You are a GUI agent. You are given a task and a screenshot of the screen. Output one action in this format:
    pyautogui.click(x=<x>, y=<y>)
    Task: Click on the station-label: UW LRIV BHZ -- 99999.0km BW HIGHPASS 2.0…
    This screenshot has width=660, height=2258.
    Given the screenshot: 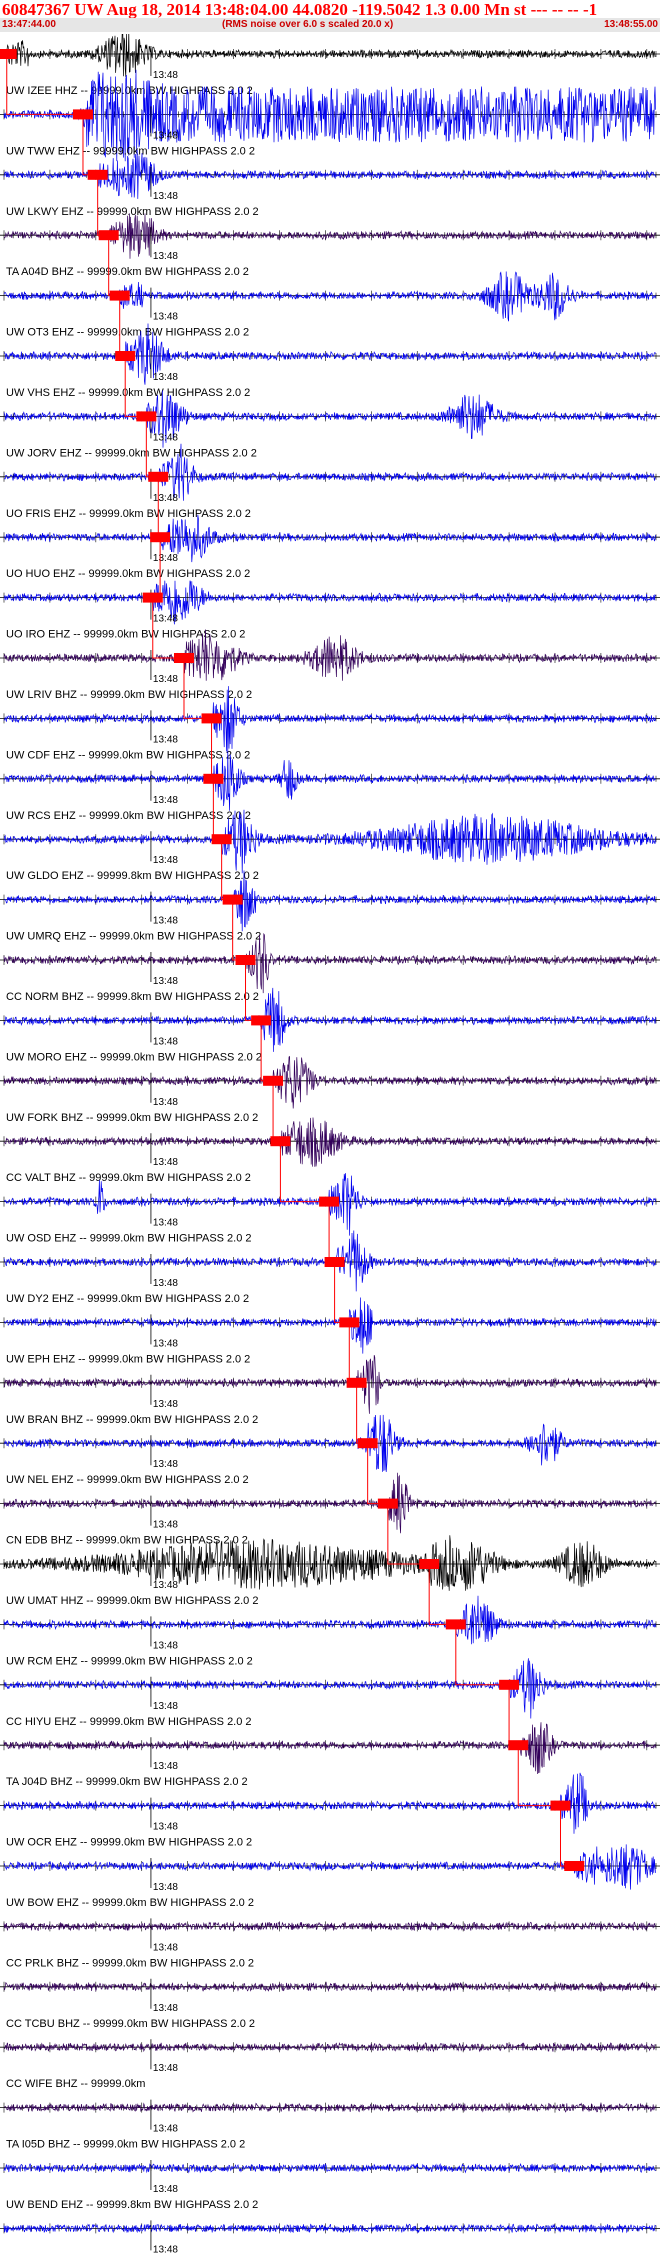 What is the action you would take?
    pyautogui.click(x=129, y=695)
    